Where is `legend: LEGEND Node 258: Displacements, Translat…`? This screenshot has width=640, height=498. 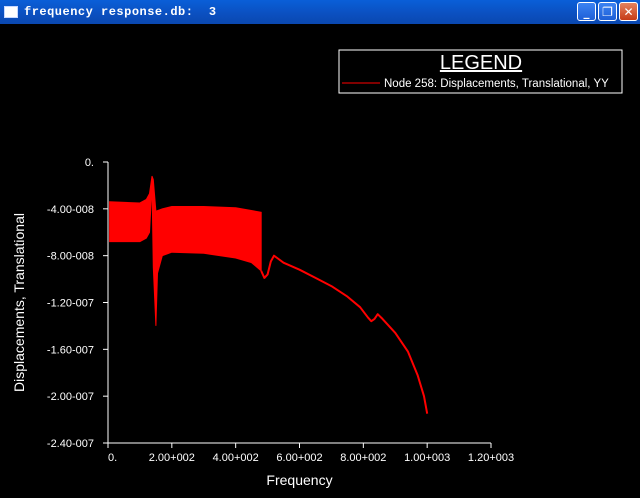
legend: LEGEND Node 258: Displacements, Translat… is located at coordinates (480, 71).